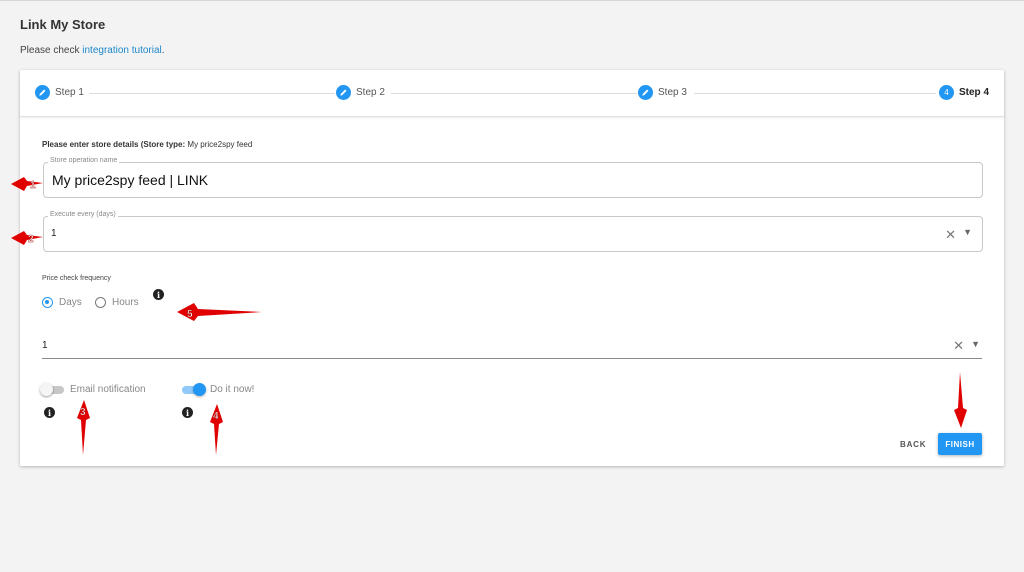  I want to click on radio-days: Days, so click(62, 302).